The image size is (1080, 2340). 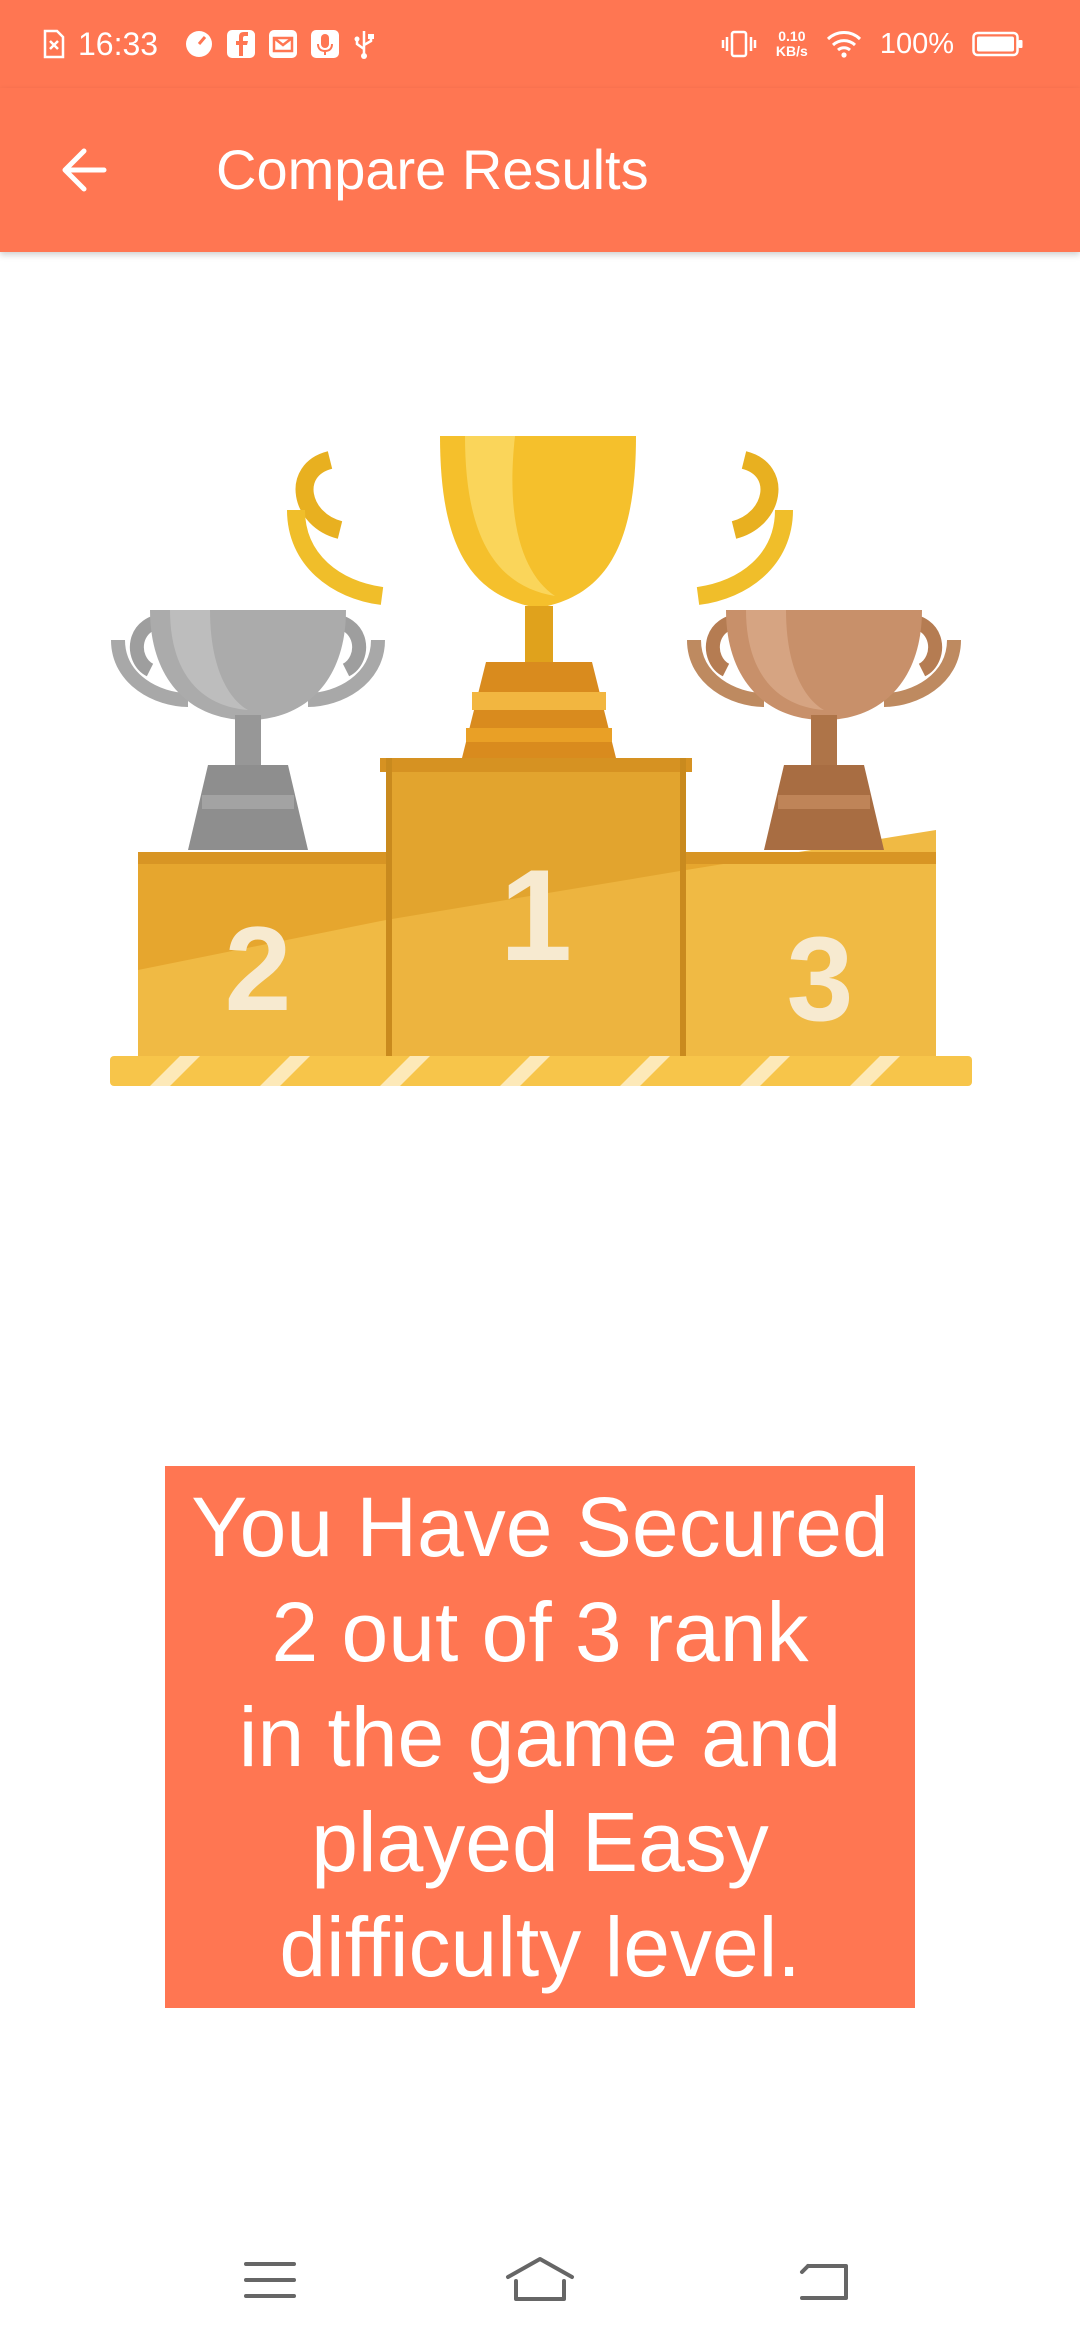 I want to click on silver-trophy-icon, so click(x=248, y=730).